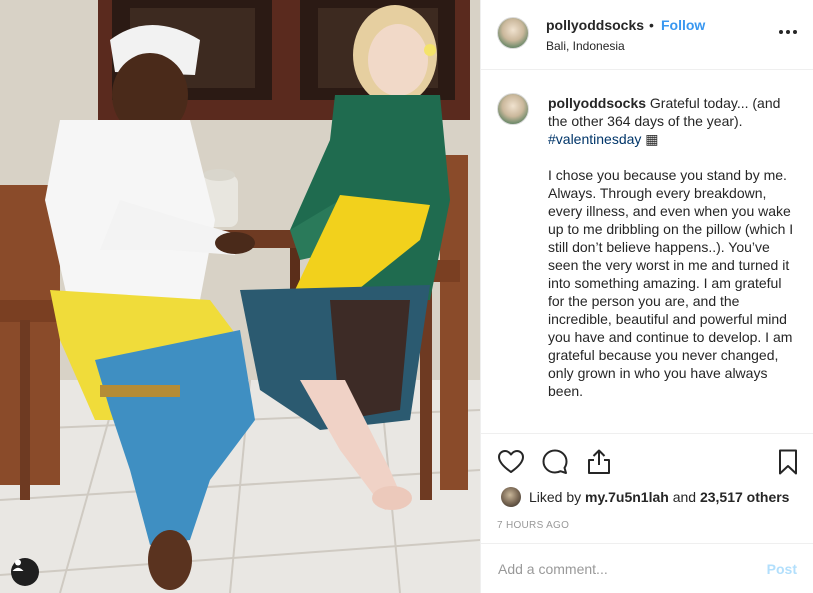 This screenshot has height=593, width=813. What do you see at coordinates (649, 462) in the screenshot?
I see `action-icons` at bounding box center [649, 462].